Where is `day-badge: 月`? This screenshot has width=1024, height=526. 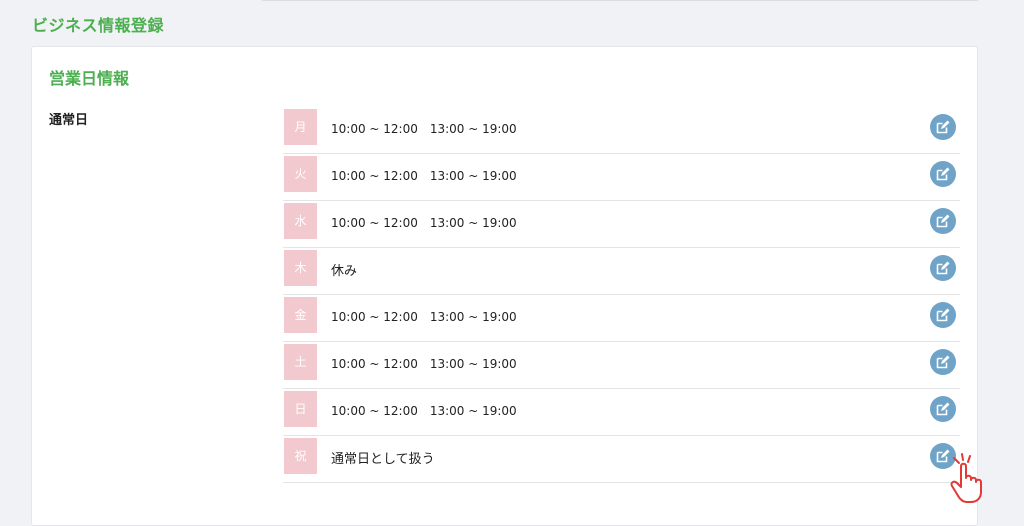
day-badge: 月 is located at coordinates (300, 127).